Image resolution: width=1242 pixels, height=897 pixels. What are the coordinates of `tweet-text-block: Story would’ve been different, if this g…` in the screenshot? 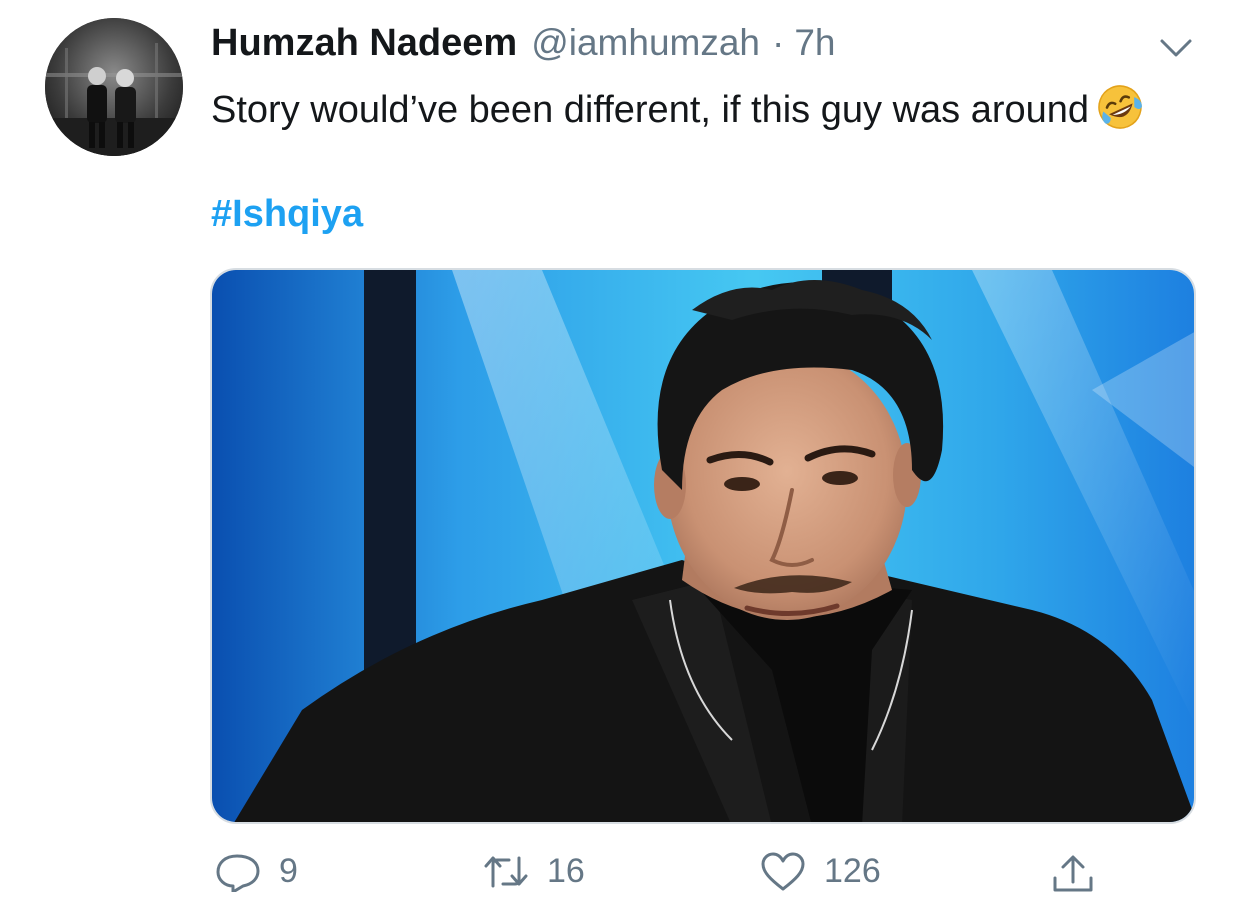 It's located at (691, 109).